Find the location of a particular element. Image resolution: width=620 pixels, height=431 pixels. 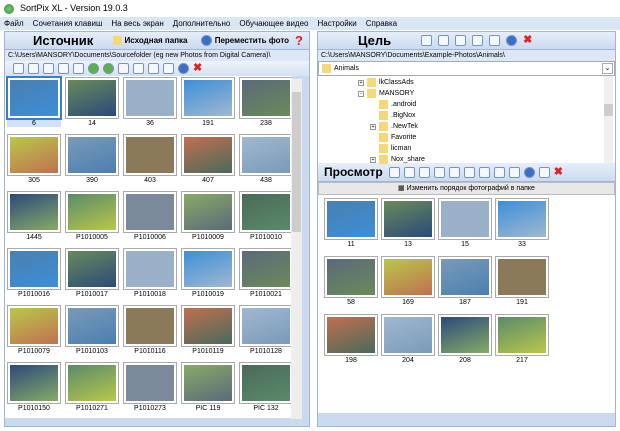

photo-thumbnail: 403 is located at coordinates (150, 159).